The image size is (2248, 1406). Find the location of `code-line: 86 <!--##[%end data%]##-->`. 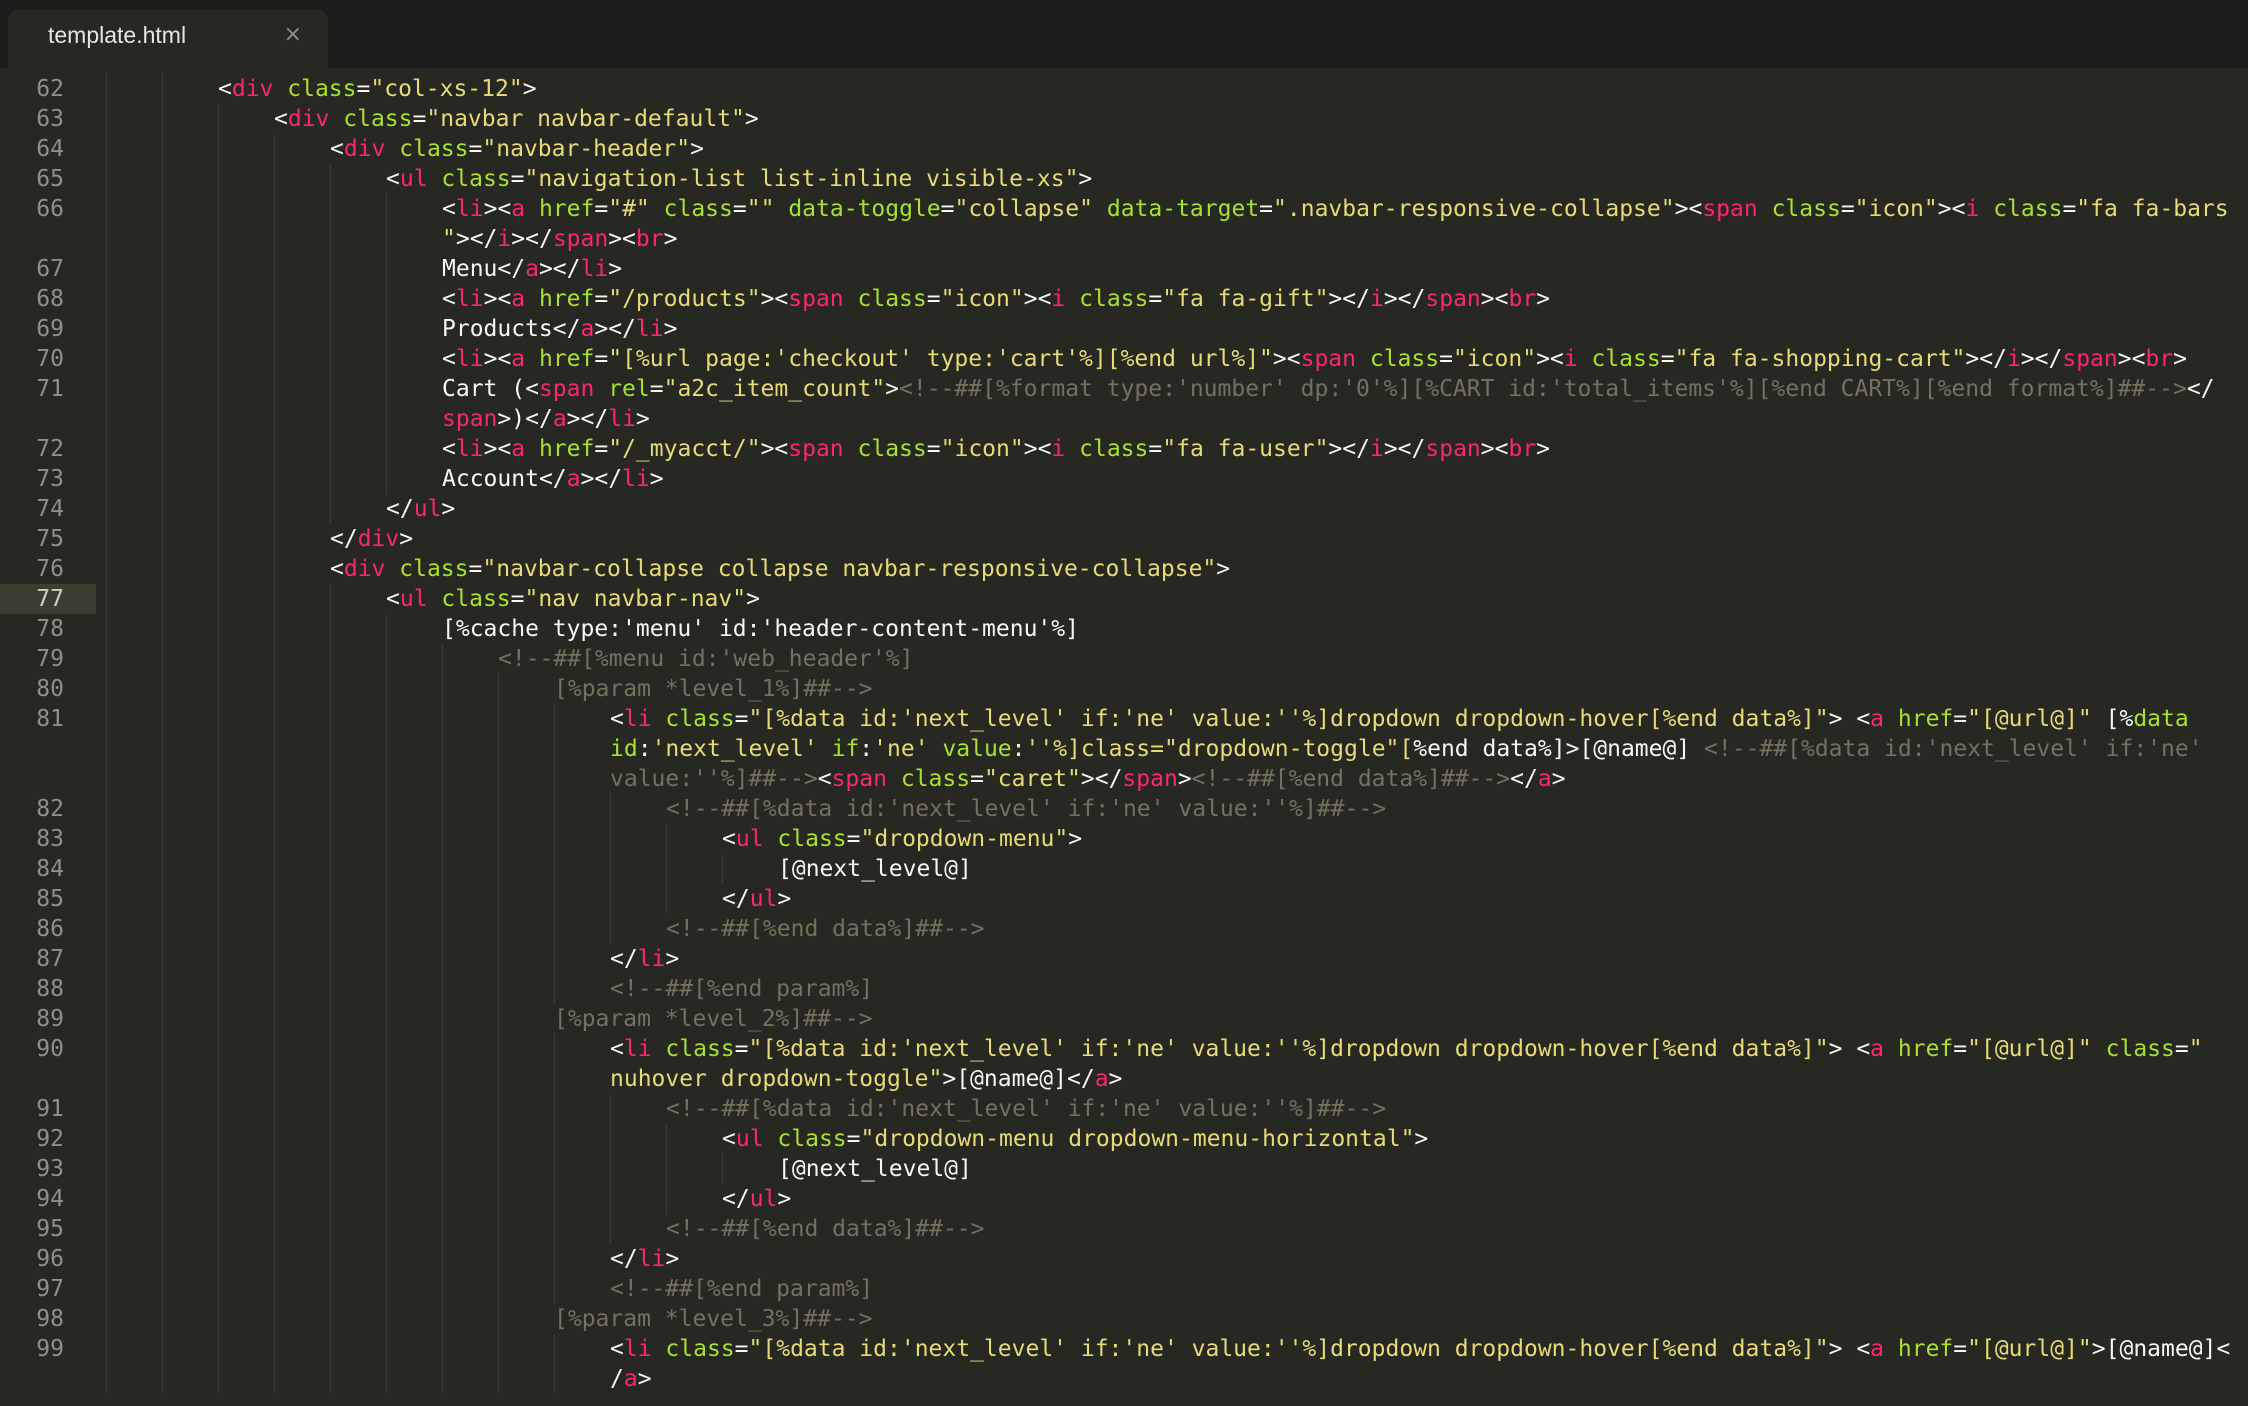

code-line: 86 <!--##[%end data%]##--> is located at coordinates (1124, 929).